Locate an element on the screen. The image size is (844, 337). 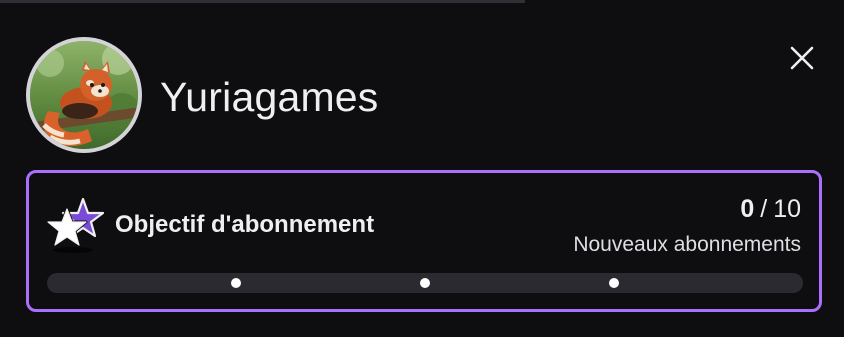
goal-progress-bar is located at coordinates (425, 283).